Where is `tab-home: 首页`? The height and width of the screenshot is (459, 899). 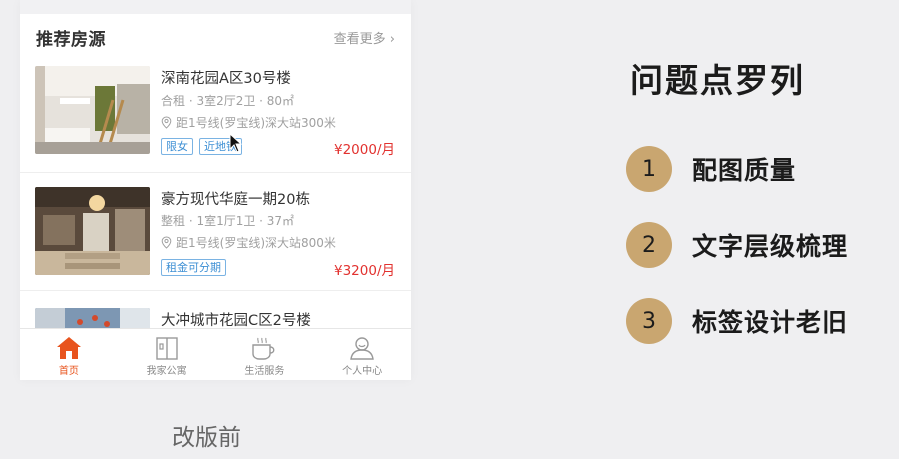
tab-home: 首页 is located at coordinates (69, 354).